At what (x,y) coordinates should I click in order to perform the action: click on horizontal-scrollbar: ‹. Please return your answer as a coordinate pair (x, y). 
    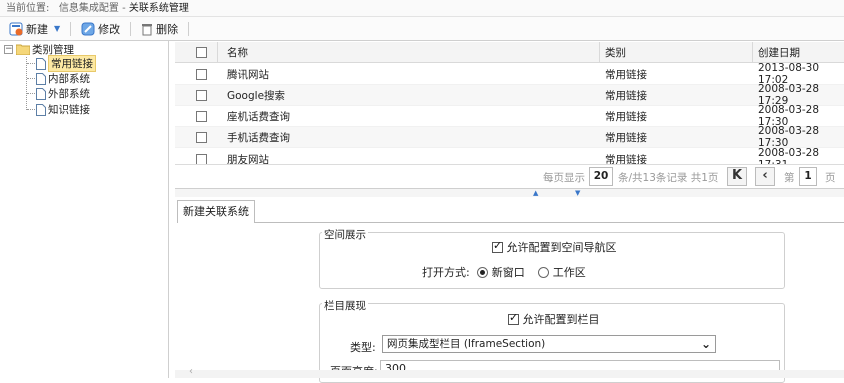
    Looking at the image, I should click on (509, 372).